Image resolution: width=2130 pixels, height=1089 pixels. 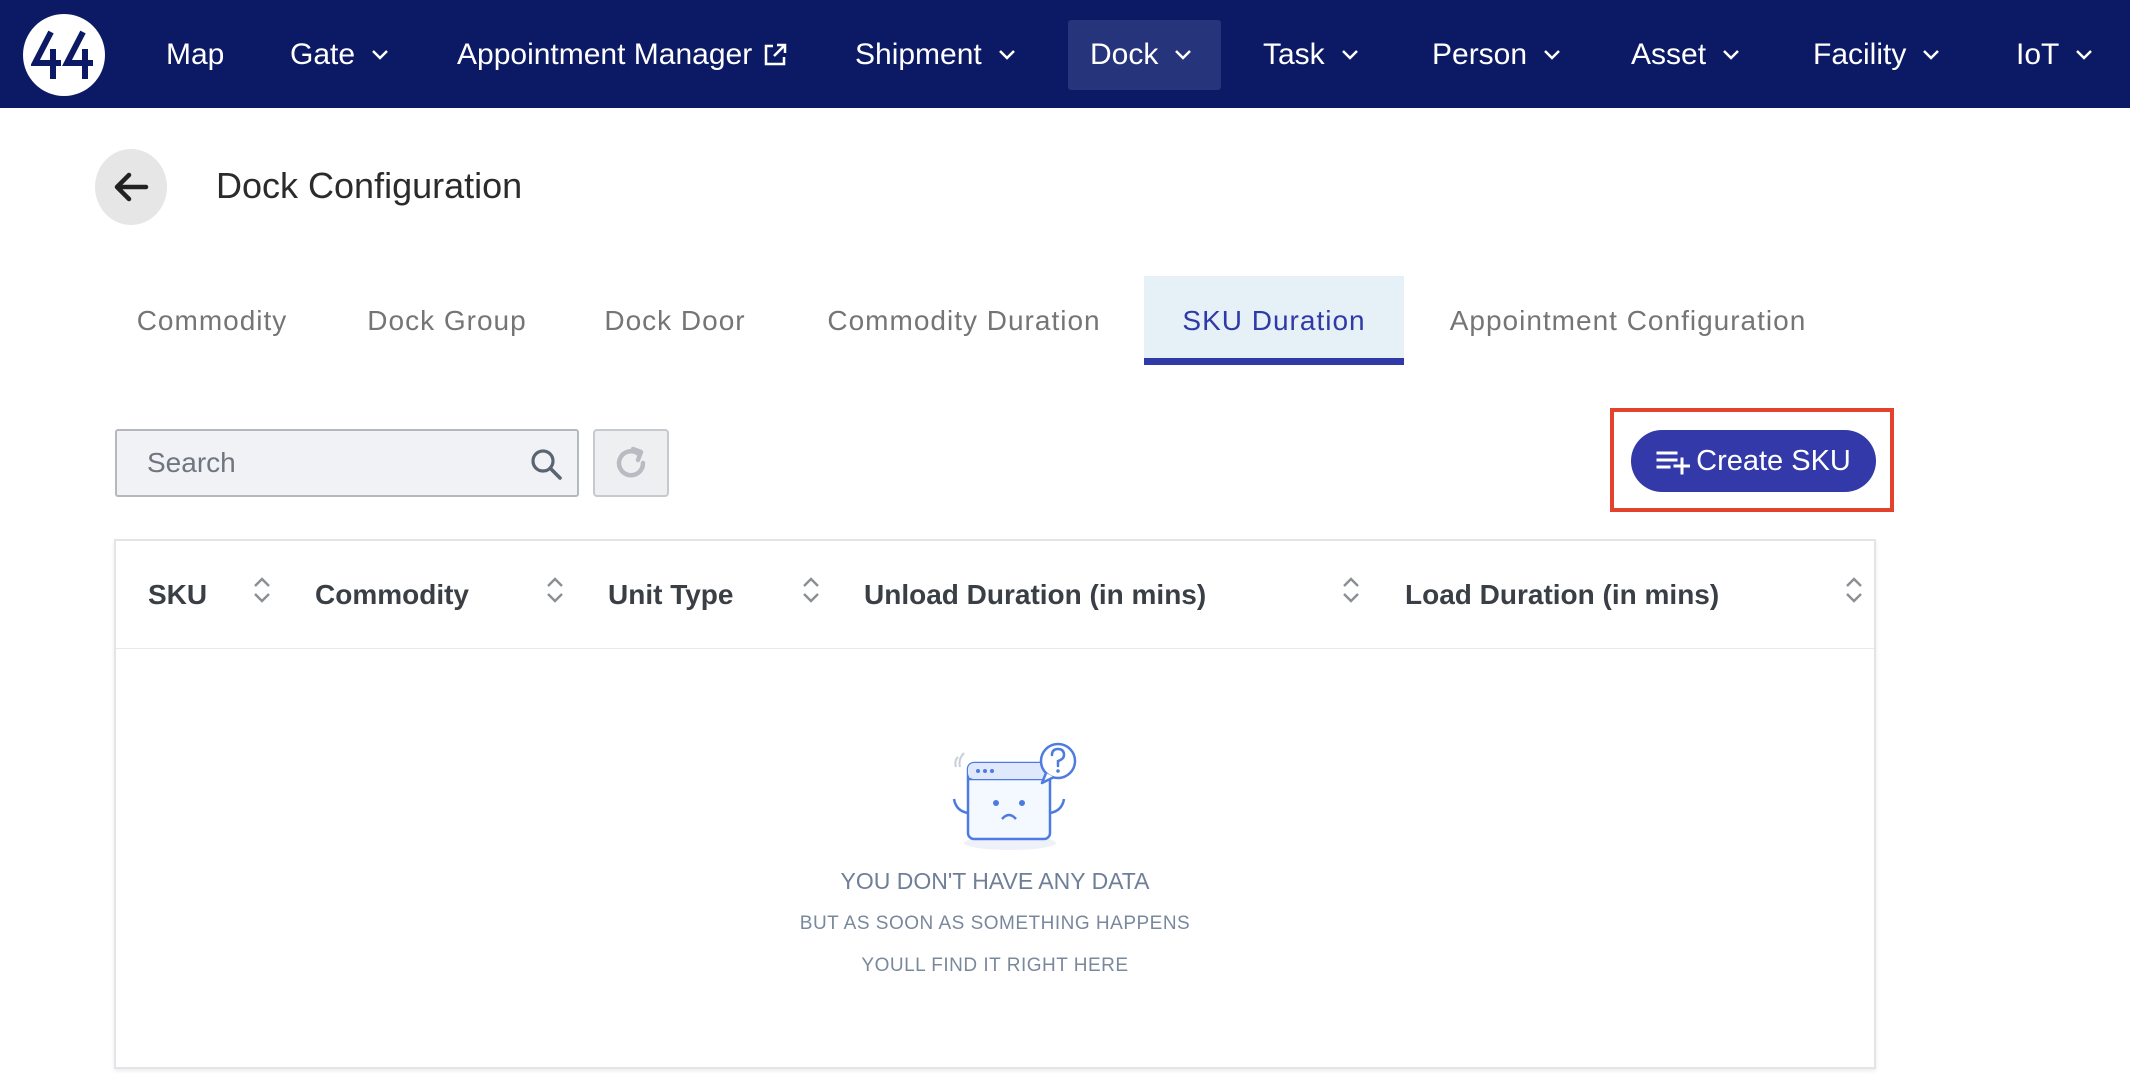 What do you see at coordinates (1124, 54) in the screenshot?
I see `nav-dock-label: Dock` at bounding box center [1124, 54].